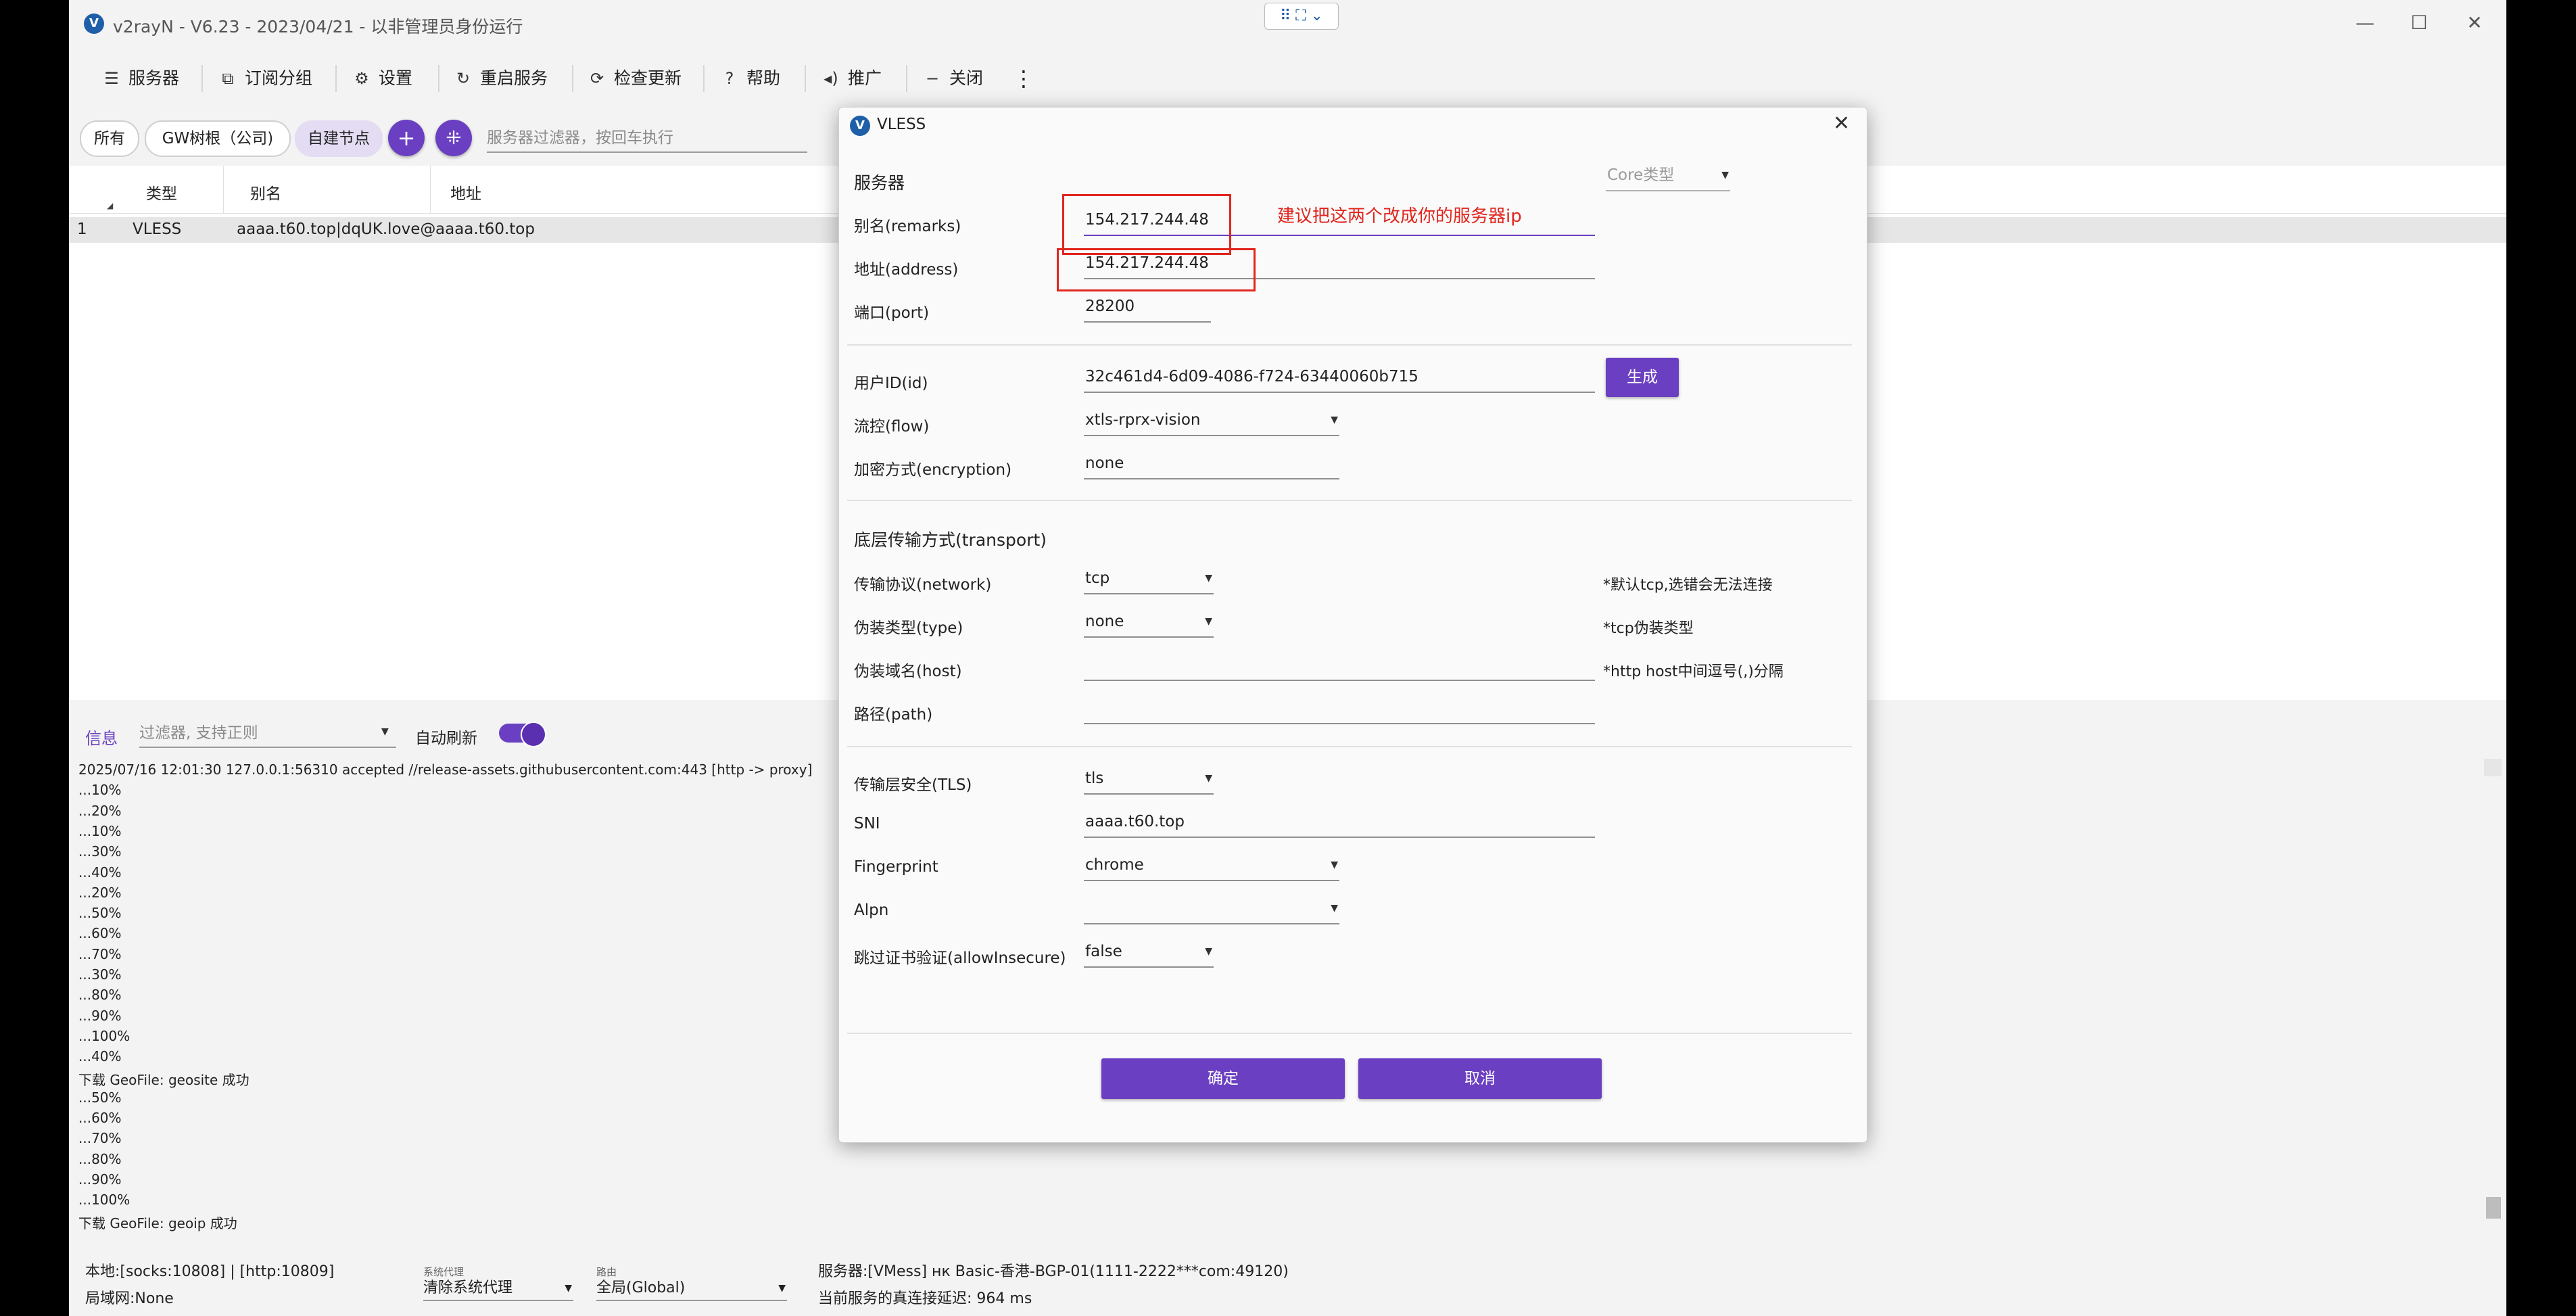 The height and width of the screenshot is (1316, 2576). I want to click on sub-group-label: 订阅分组, so click(278, 78).